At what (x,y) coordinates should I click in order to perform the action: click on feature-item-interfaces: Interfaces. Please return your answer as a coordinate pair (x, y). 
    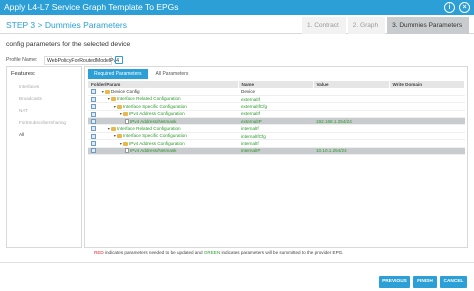
    Looking at the image, I should click on (44, 87).